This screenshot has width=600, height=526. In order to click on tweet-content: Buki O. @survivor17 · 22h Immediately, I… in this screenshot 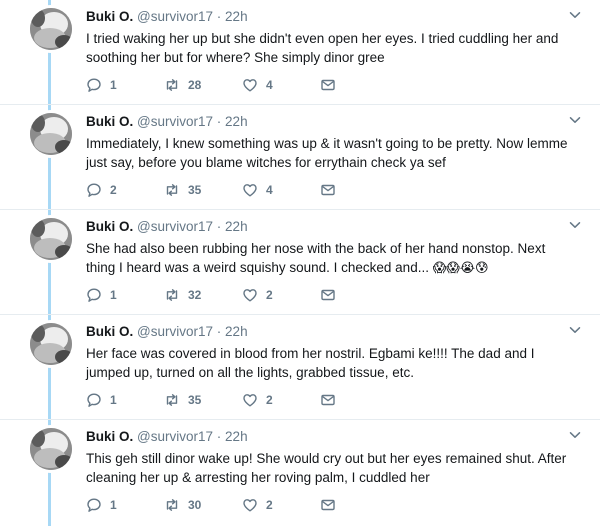, I will do `click(328, 155)`.